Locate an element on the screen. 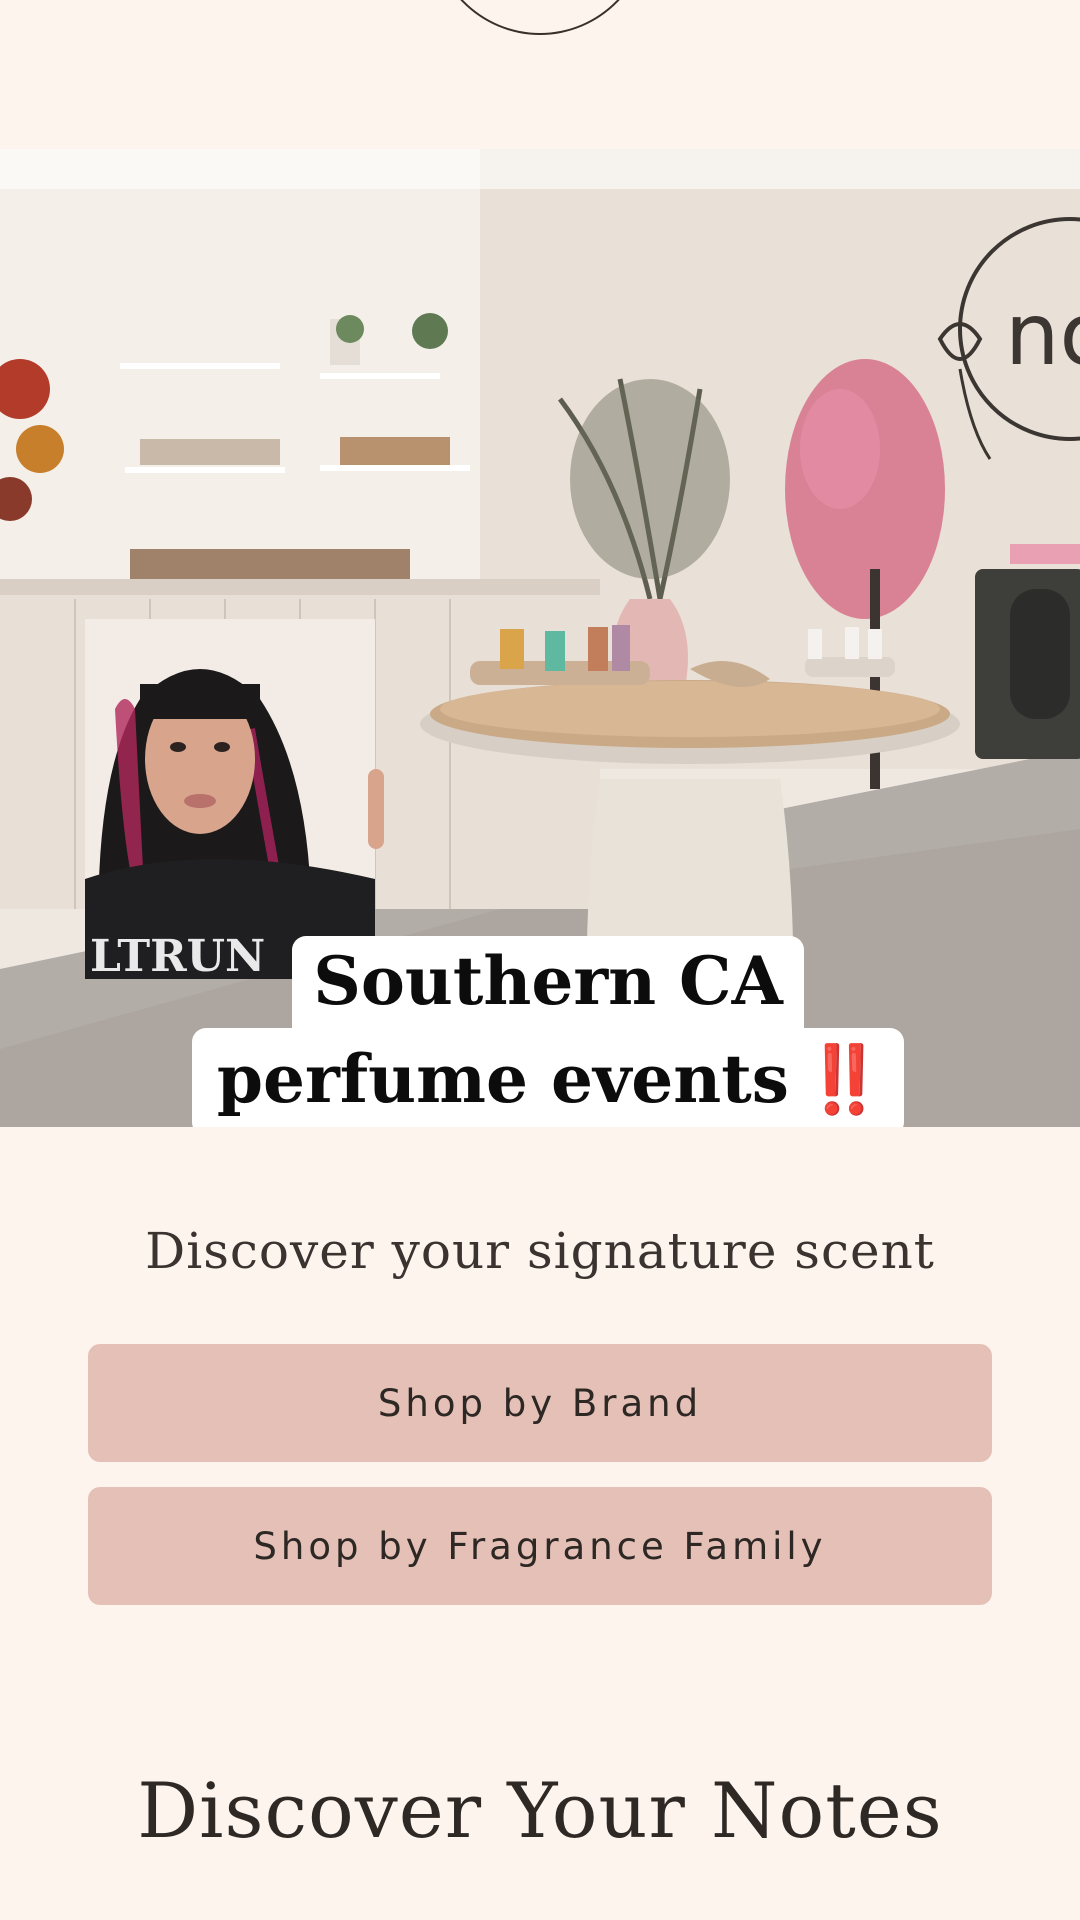 Image resolution: width=1080 pixels, height=1920 pixels. section-title: Discover Your Notes is located at coordinates (540, 1810).